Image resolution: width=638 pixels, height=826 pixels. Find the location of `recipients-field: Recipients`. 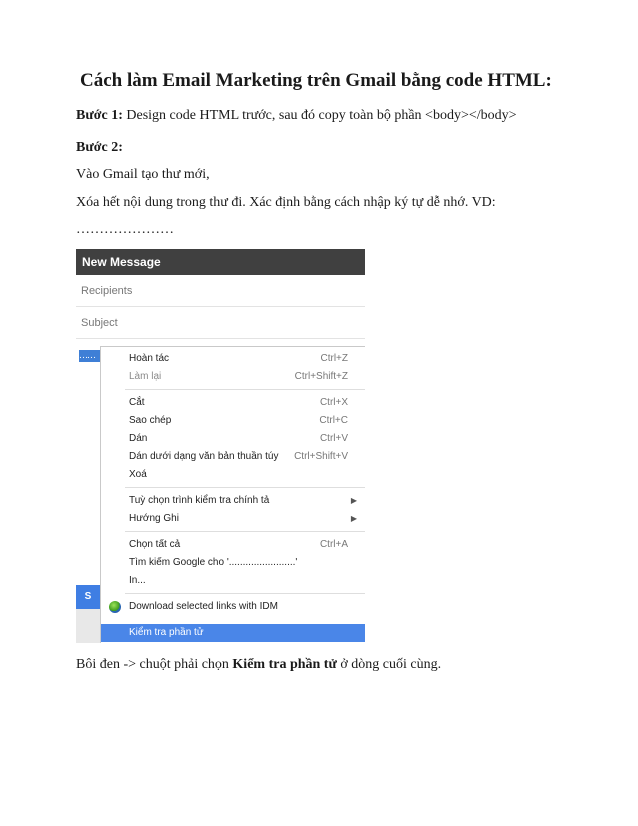

recipients-field: Recipients is located at coordinates (220, 291).